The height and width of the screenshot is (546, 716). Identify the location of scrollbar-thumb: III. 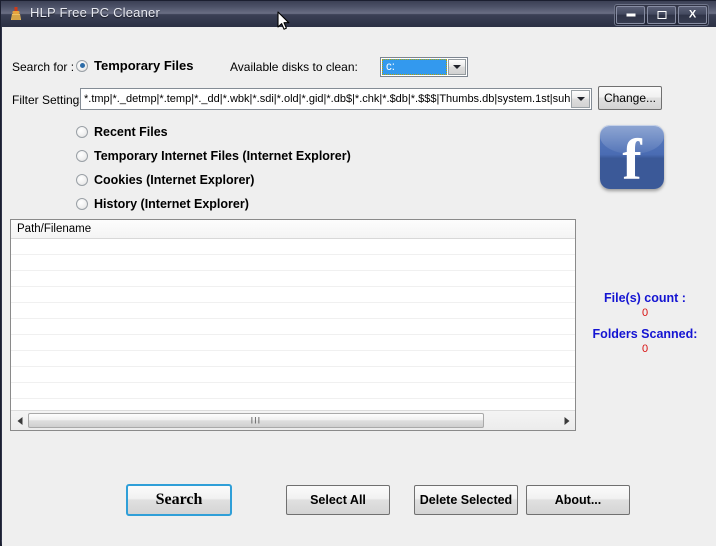
(256, 420).